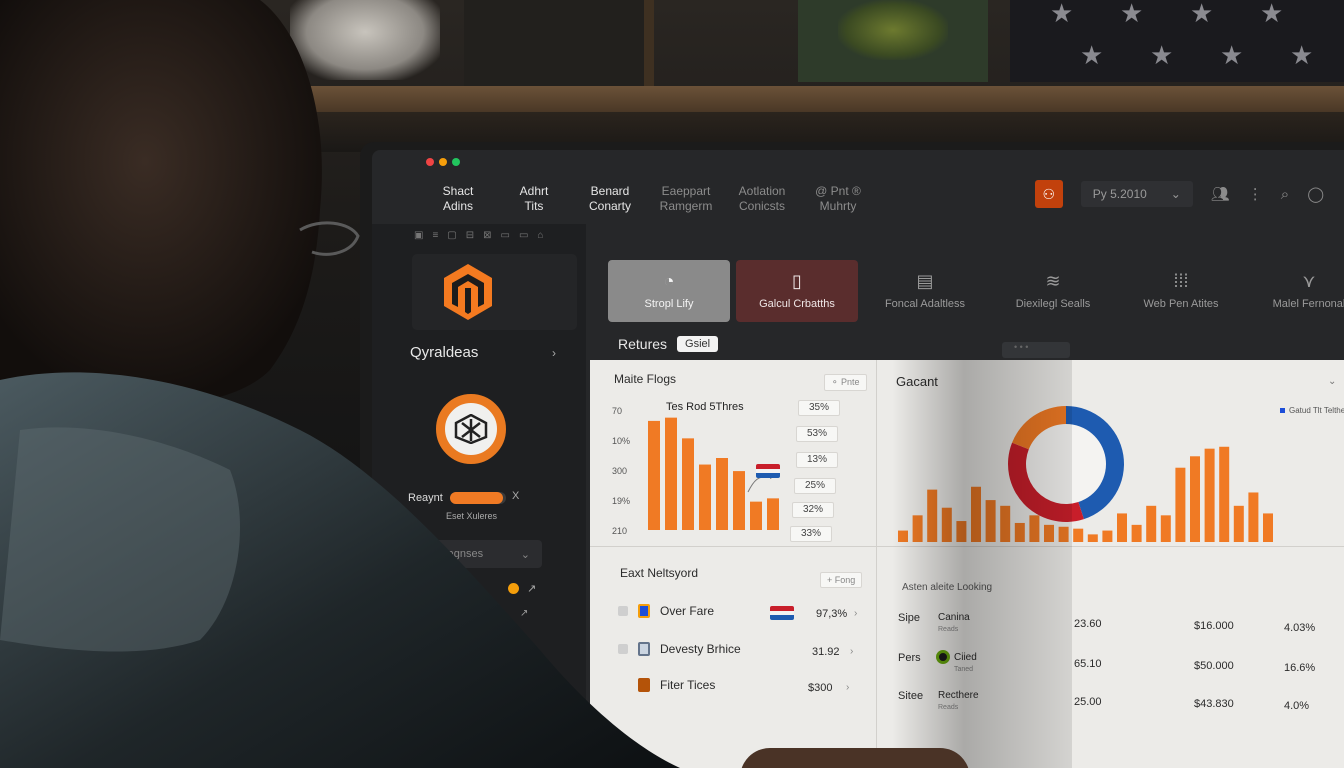 Image resolution: width=1344 pixels, height=768 pixels. I want to click on menu-item-aotlation: Aotlation Conicsts, so click(762, 199).